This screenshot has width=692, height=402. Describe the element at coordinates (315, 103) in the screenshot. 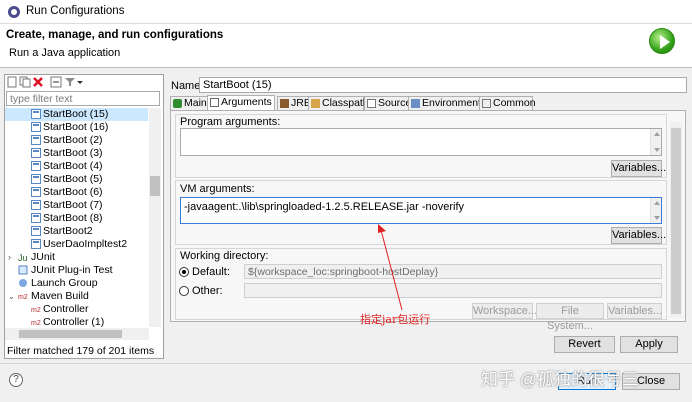

I see `classpath-icon` at that location.